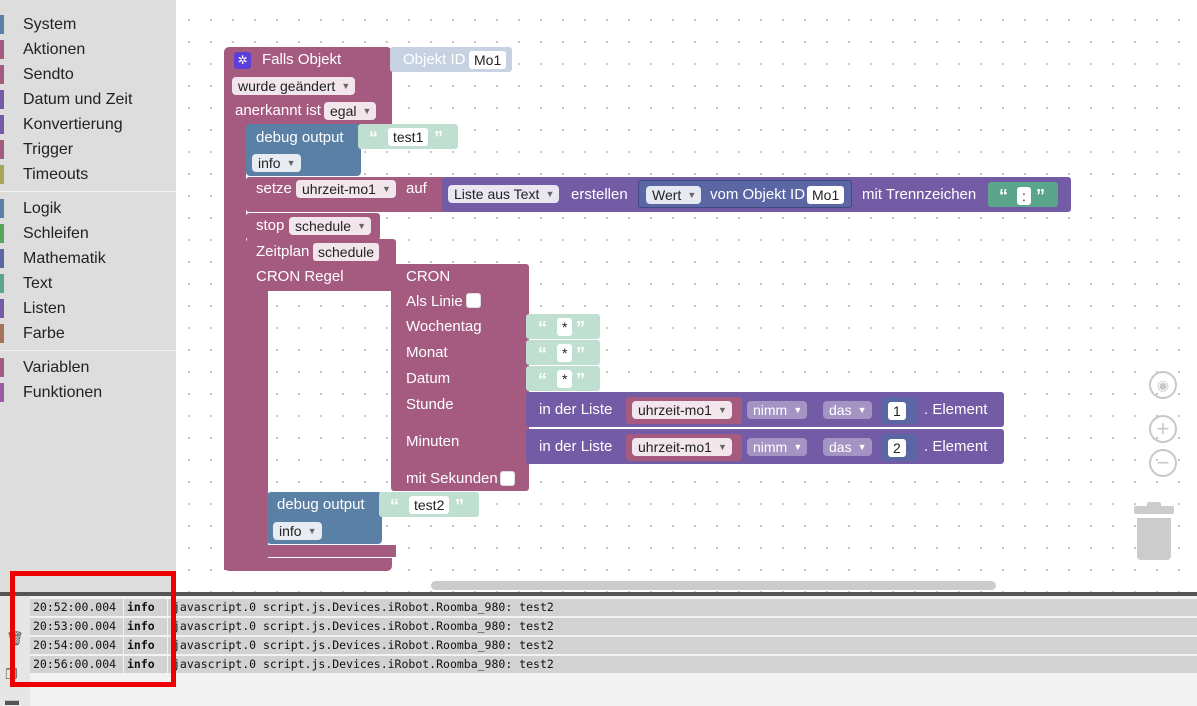 The width and height of the screenshot is (1197, 706). I want to click on toolbox-category: Farbe, so click(88, 333).